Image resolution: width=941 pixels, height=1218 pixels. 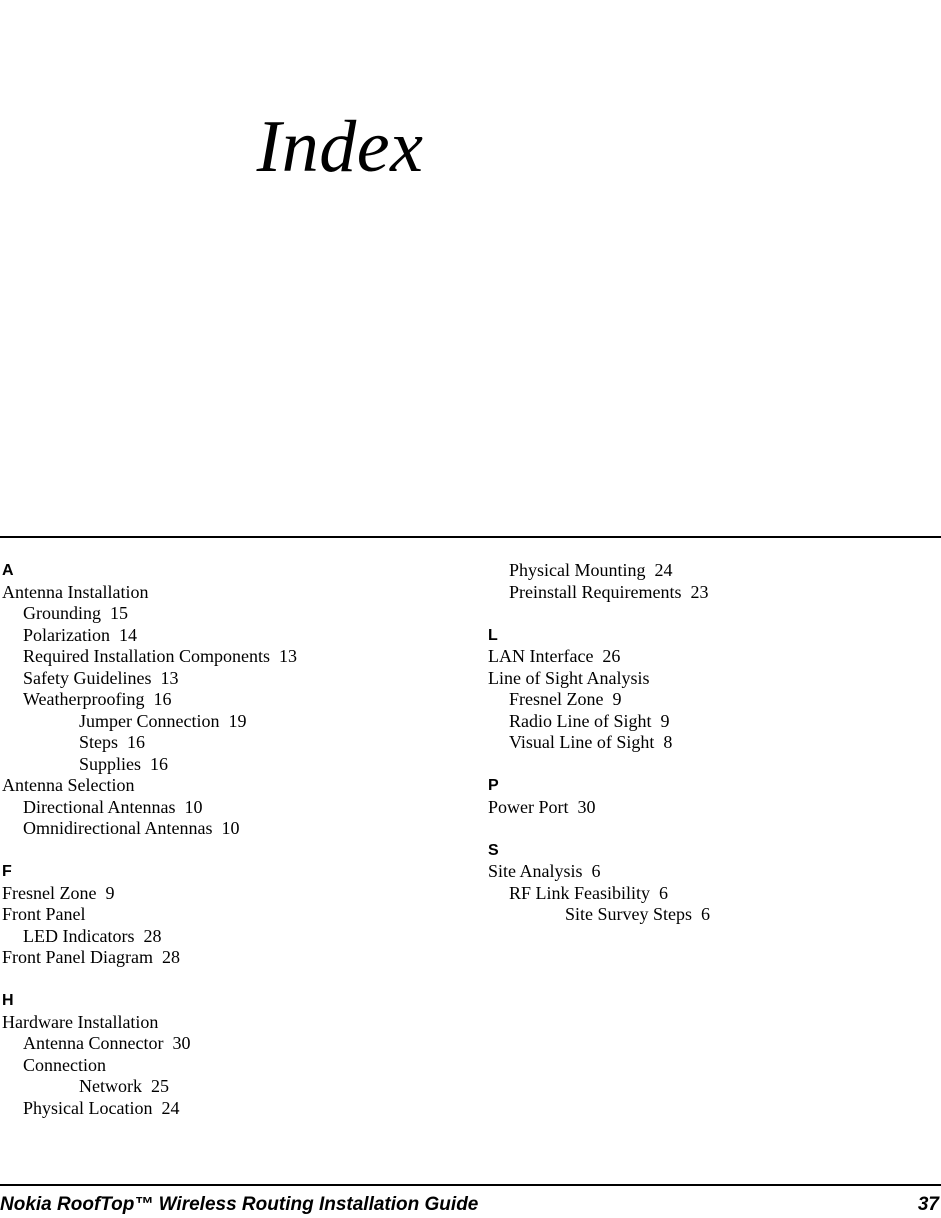 I want to click on index-entry: Physical Mounting 24, so click(x=703, y=571).